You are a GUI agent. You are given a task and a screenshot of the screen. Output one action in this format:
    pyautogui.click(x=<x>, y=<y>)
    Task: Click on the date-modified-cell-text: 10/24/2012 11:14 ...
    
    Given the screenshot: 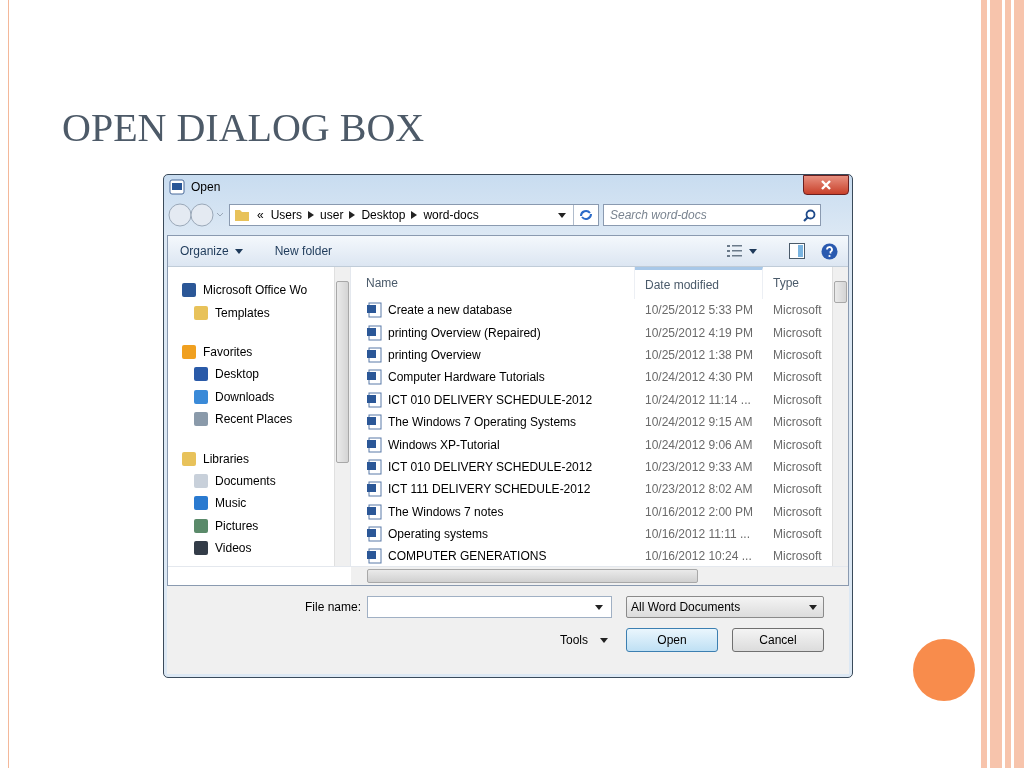 What is the action you would take?
    pyautogui.click(x=698, y=399)
    